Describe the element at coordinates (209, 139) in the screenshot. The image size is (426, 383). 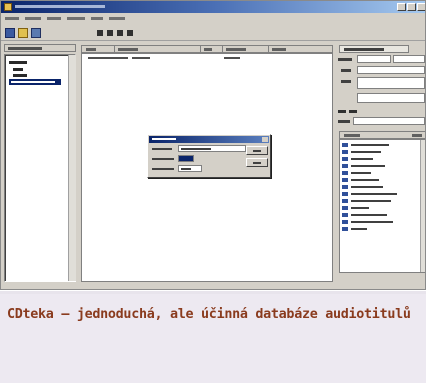
I see `dialog-titlebar` at that location.